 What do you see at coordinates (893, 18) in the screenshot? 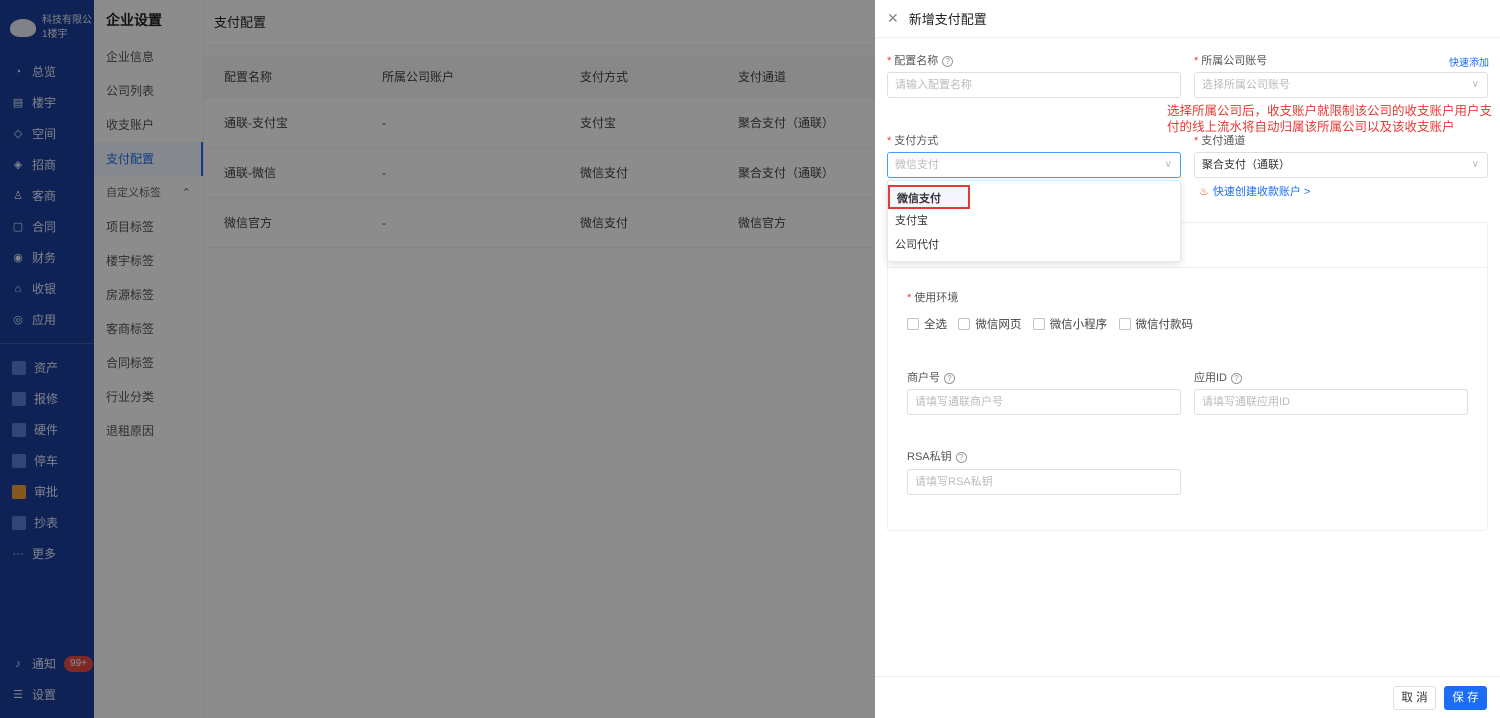
I see `close-icon: ✕` at bounding box center [893, 18].